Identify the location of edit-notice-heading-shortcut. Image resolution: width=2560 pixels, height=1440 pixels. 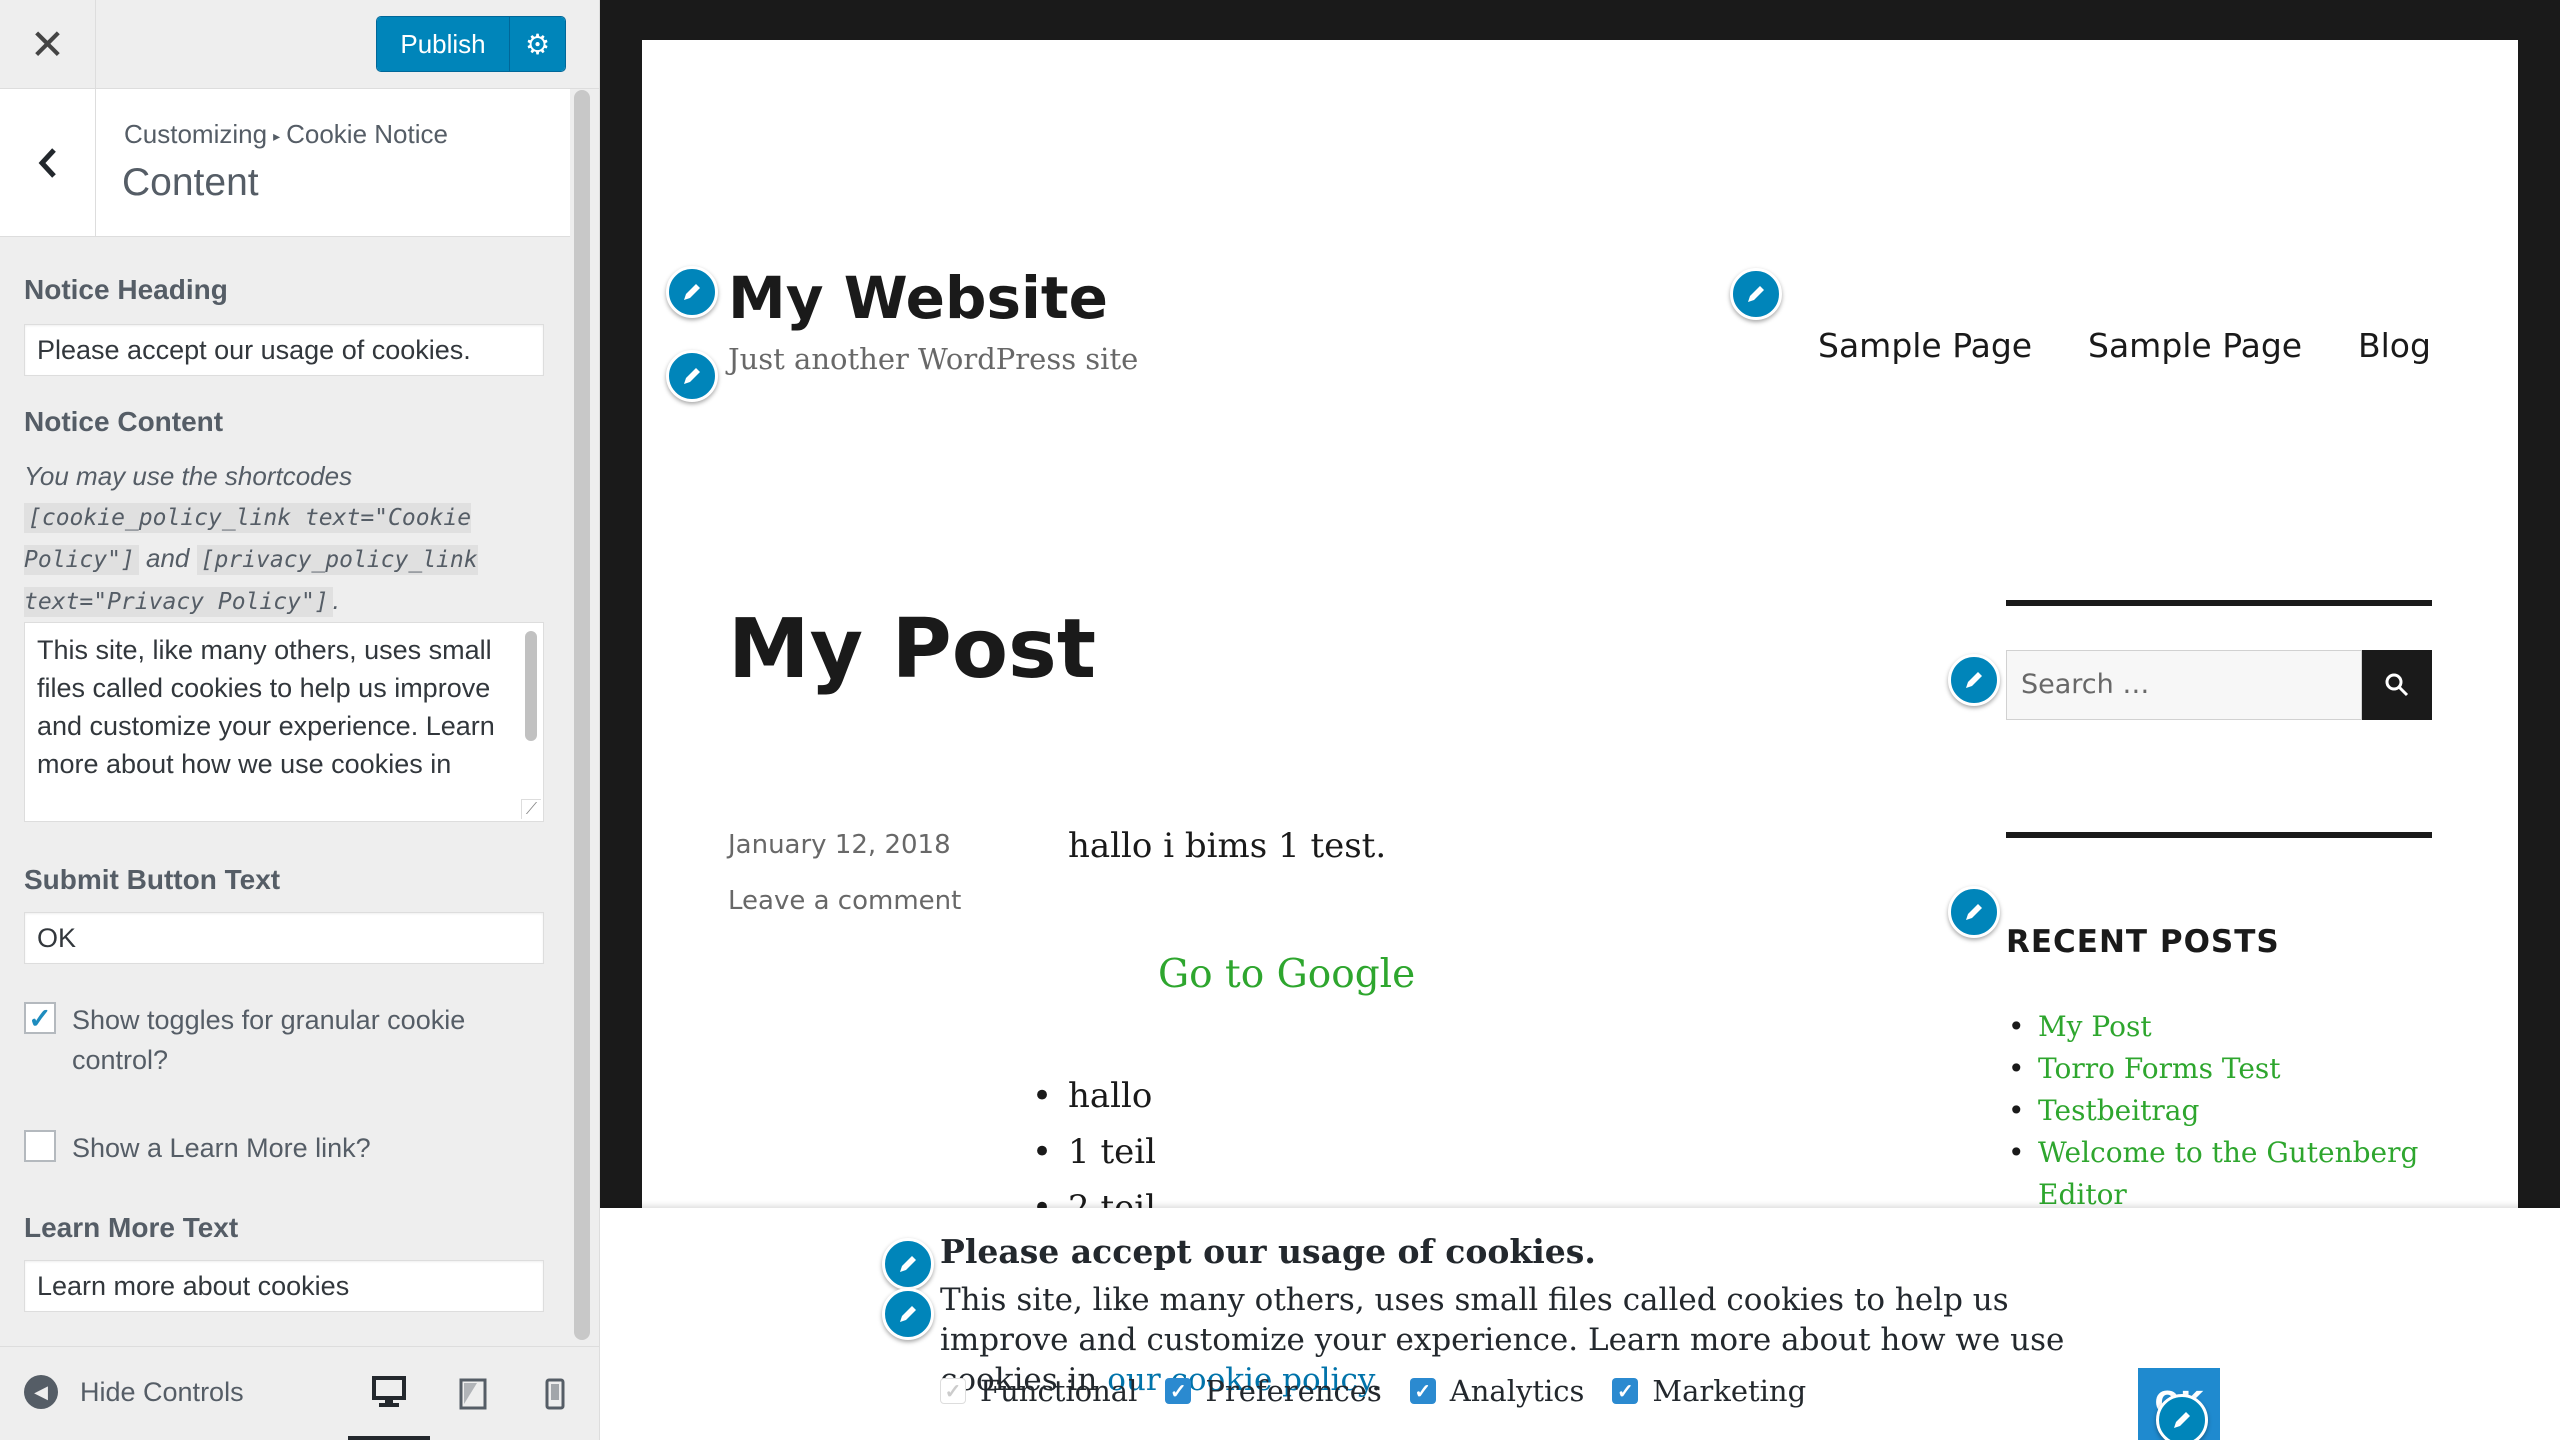
(908, 1264).